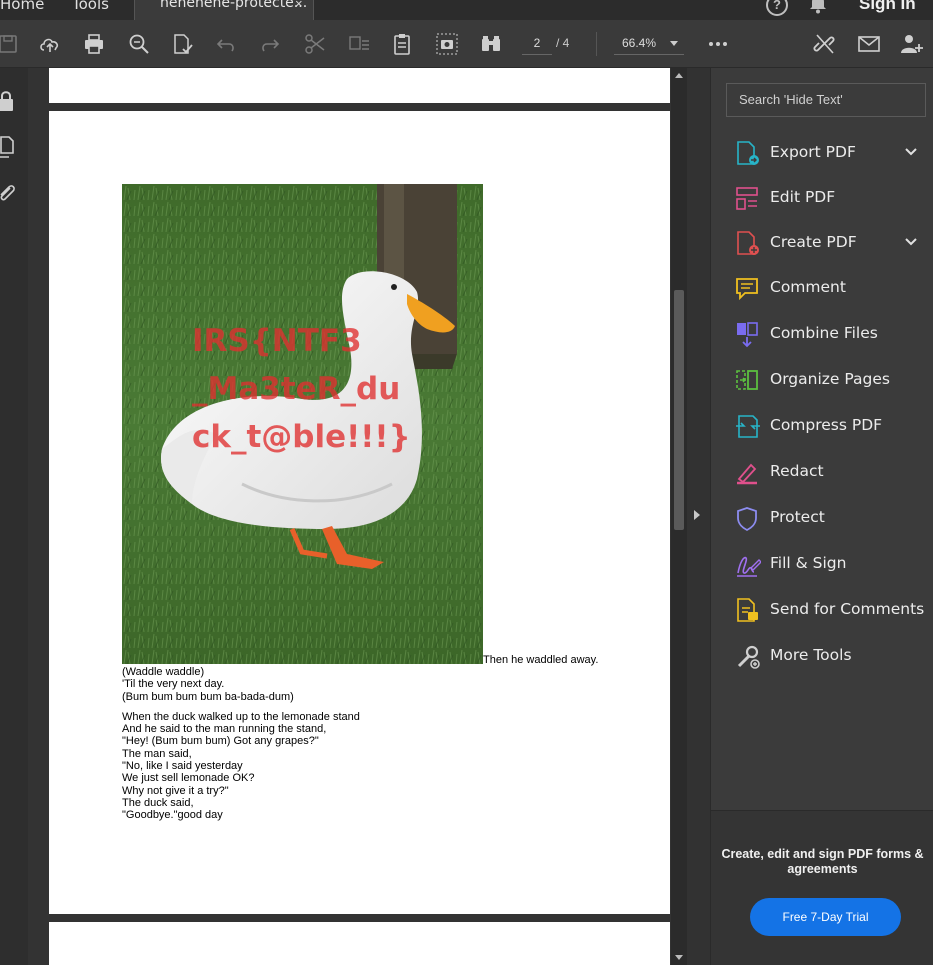 Image resolution: width=933 pixels, height=965 pixels. Describe the element at coordinates (822, 380) in the screenshot. I see `tool-organize-pages: Organize Pages` at that location.